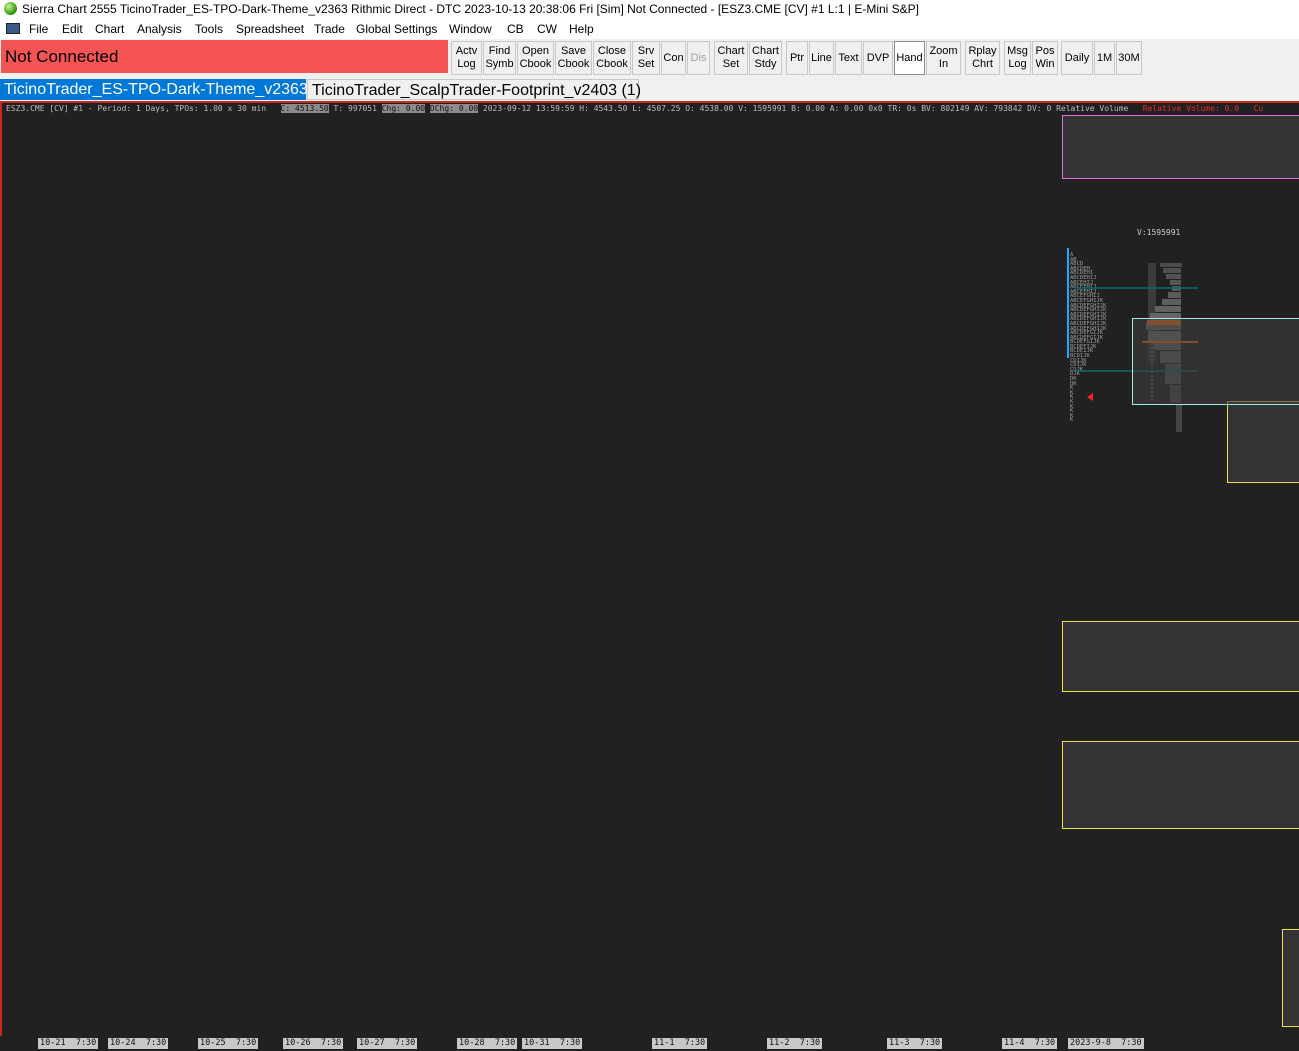 The height and width of the screenshot is (1051, 1299). What do you see at coordinates (1215, 361) in the screenshot?
I see `zone-rectangle-cyan` at bounding box center [1215, 361].